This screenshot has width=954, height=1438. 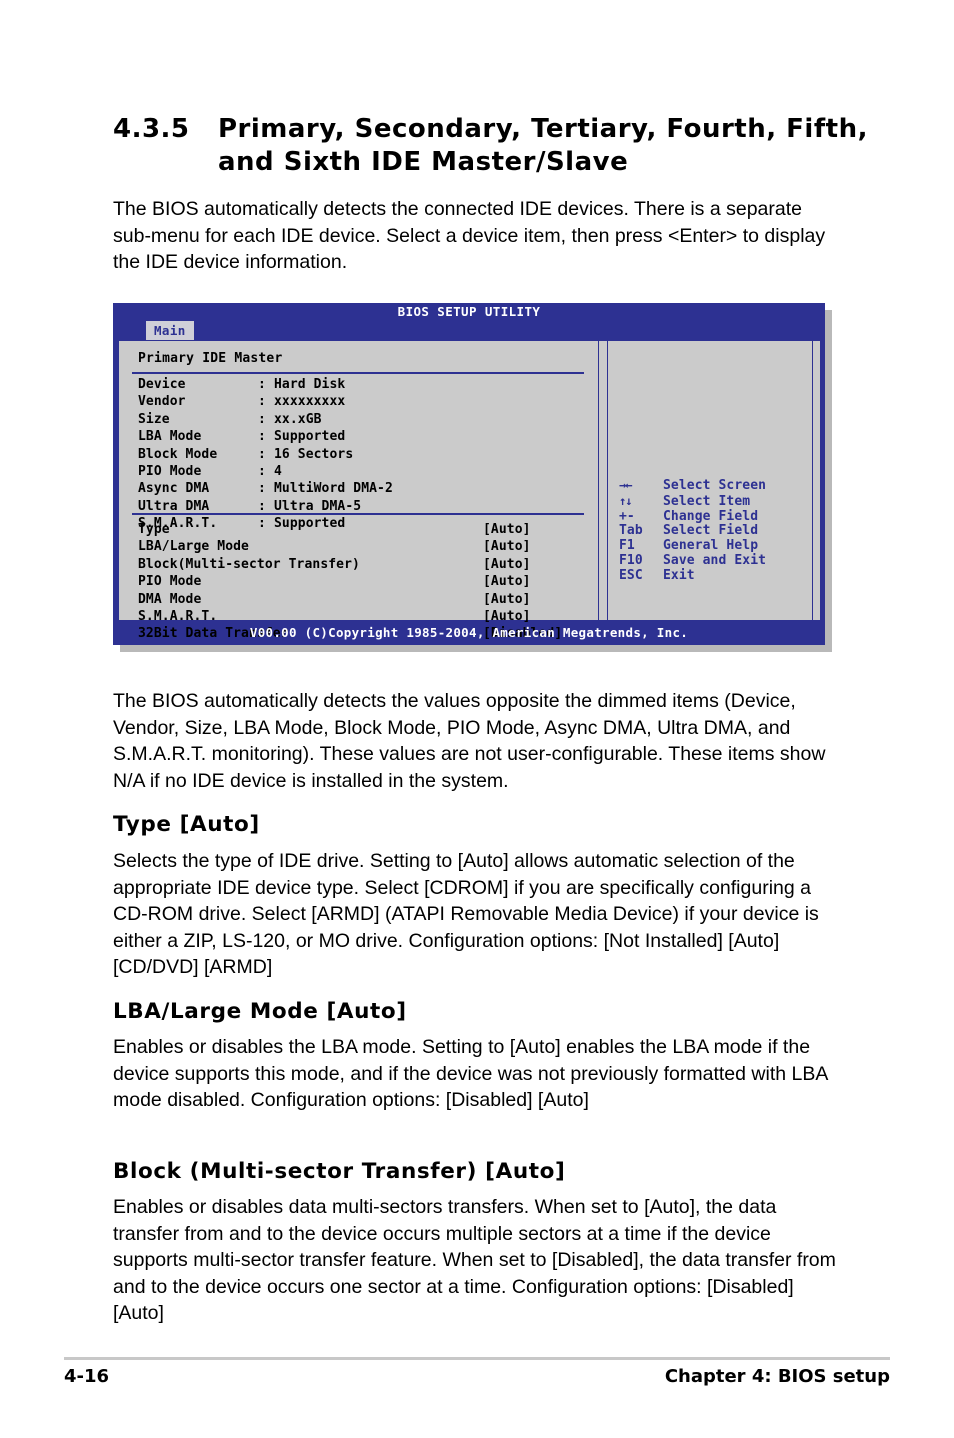 I want to click on footer-divider, so click(x=477, y=1358).